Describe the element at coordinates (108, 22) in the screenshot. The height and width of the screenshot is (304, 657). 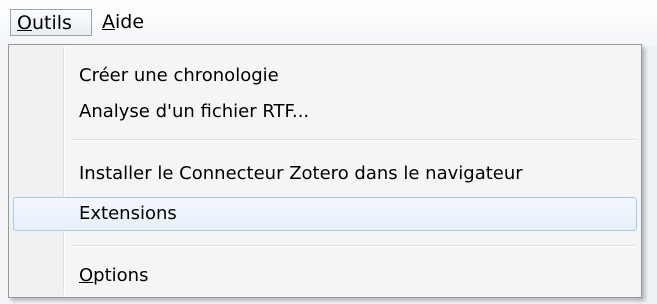
I see `menu-aide-accel: A` at that location.